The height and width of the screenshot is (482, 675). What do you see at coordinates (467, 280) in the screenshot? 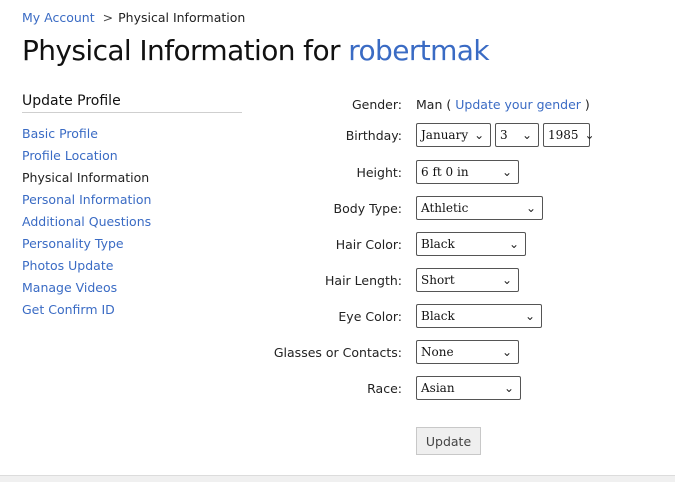
I see `hair-length-select: Short ⌄` at bounding box center [467, 280].